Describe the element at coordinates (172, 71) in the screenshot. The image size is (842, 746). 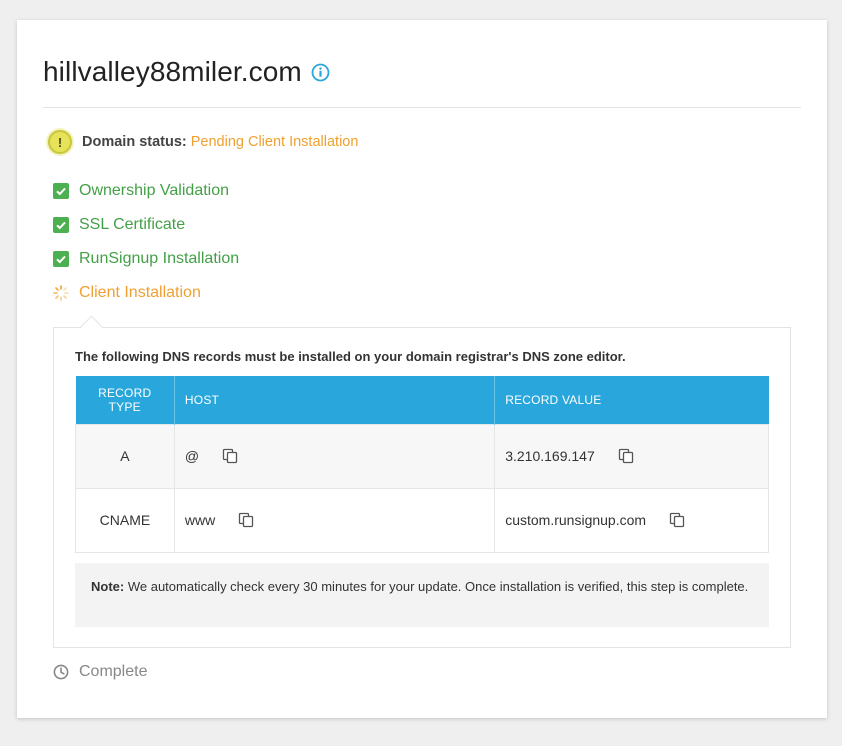
I see `domain-title: hillvalley88miler.com` at that location.